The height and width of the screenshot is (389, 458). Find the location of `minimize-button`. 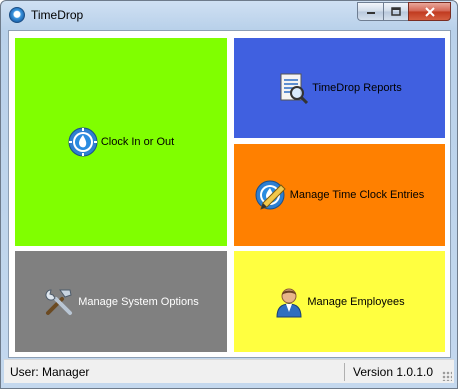

minimize-button is located at coordinates (370, 11).